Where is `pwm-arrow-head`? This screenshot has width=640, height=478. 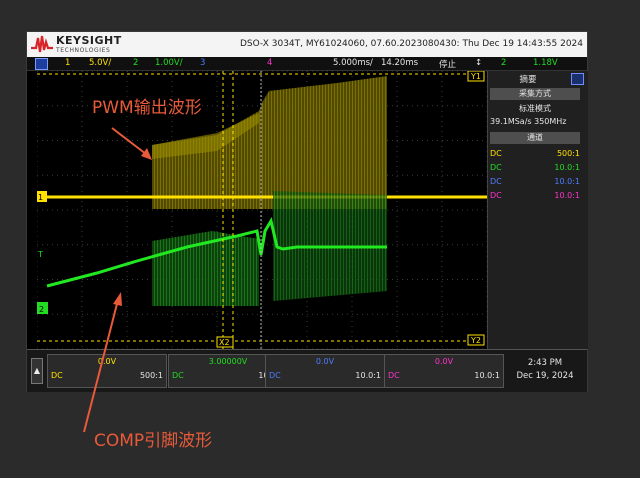 pwm-arrow-head is located at coordinates (146, 154).